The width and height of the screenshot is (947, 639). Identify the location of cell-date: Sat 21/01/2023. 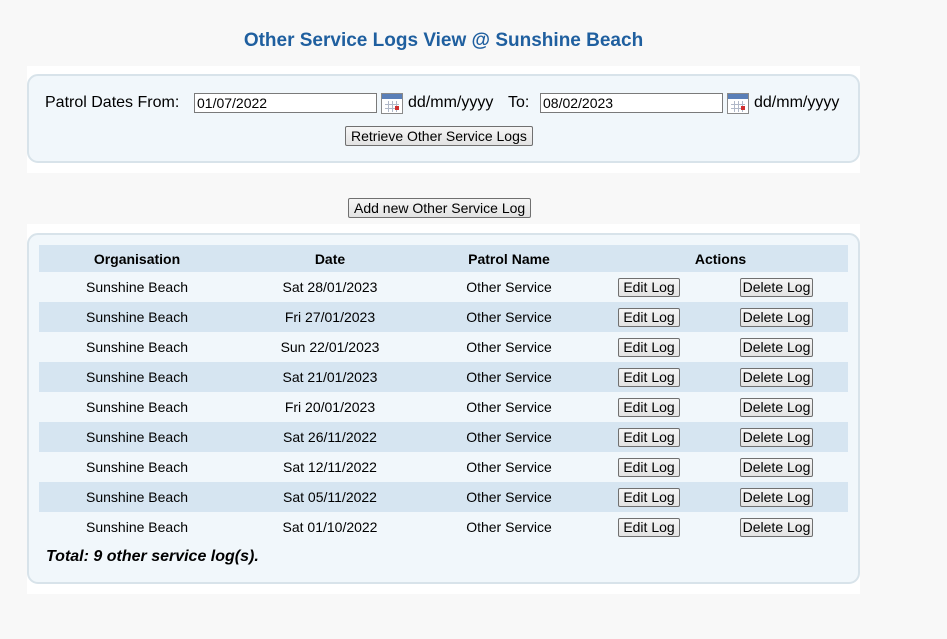
(330, 377).